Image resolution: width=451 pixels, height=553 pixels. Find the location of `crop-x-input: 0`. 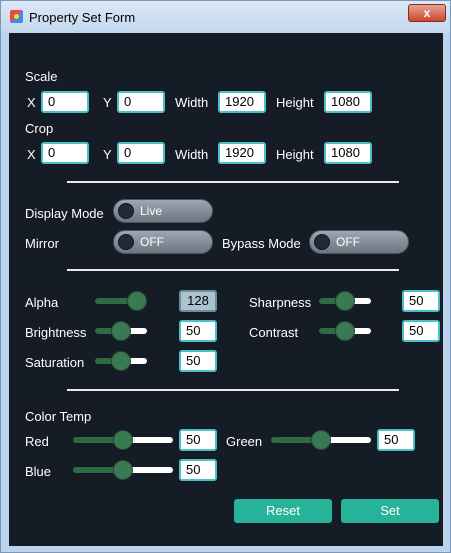

crop-x-input: 0 is located at coordinates (65, 153).